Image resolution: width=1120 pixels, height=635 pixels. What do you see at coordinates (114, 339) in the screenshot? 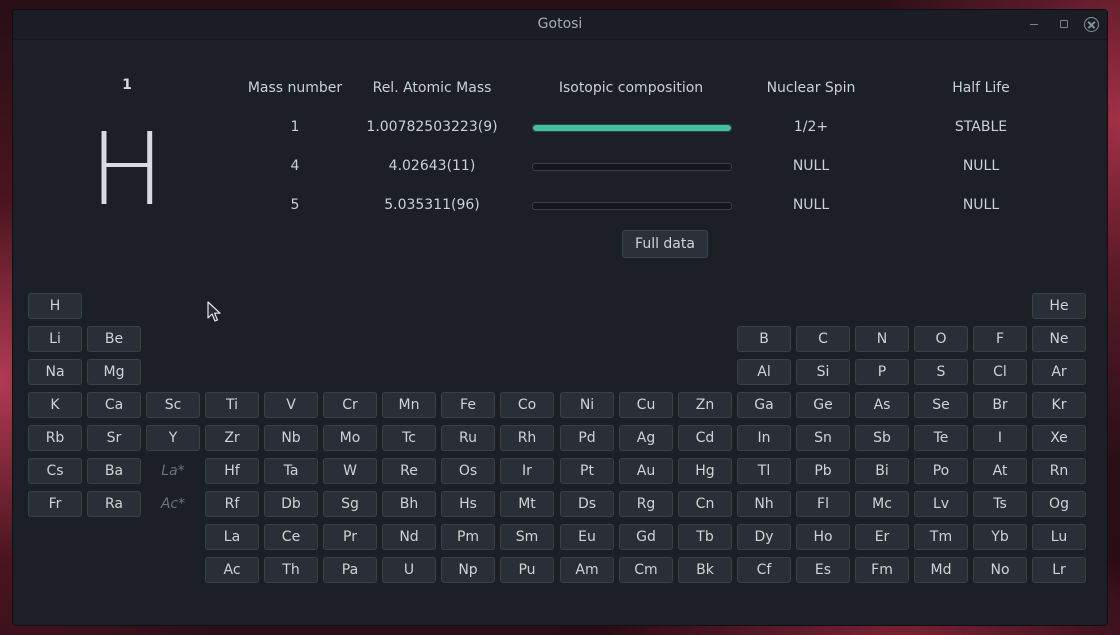
I see `element-button-be: Be` at bounding box center [114, 339].